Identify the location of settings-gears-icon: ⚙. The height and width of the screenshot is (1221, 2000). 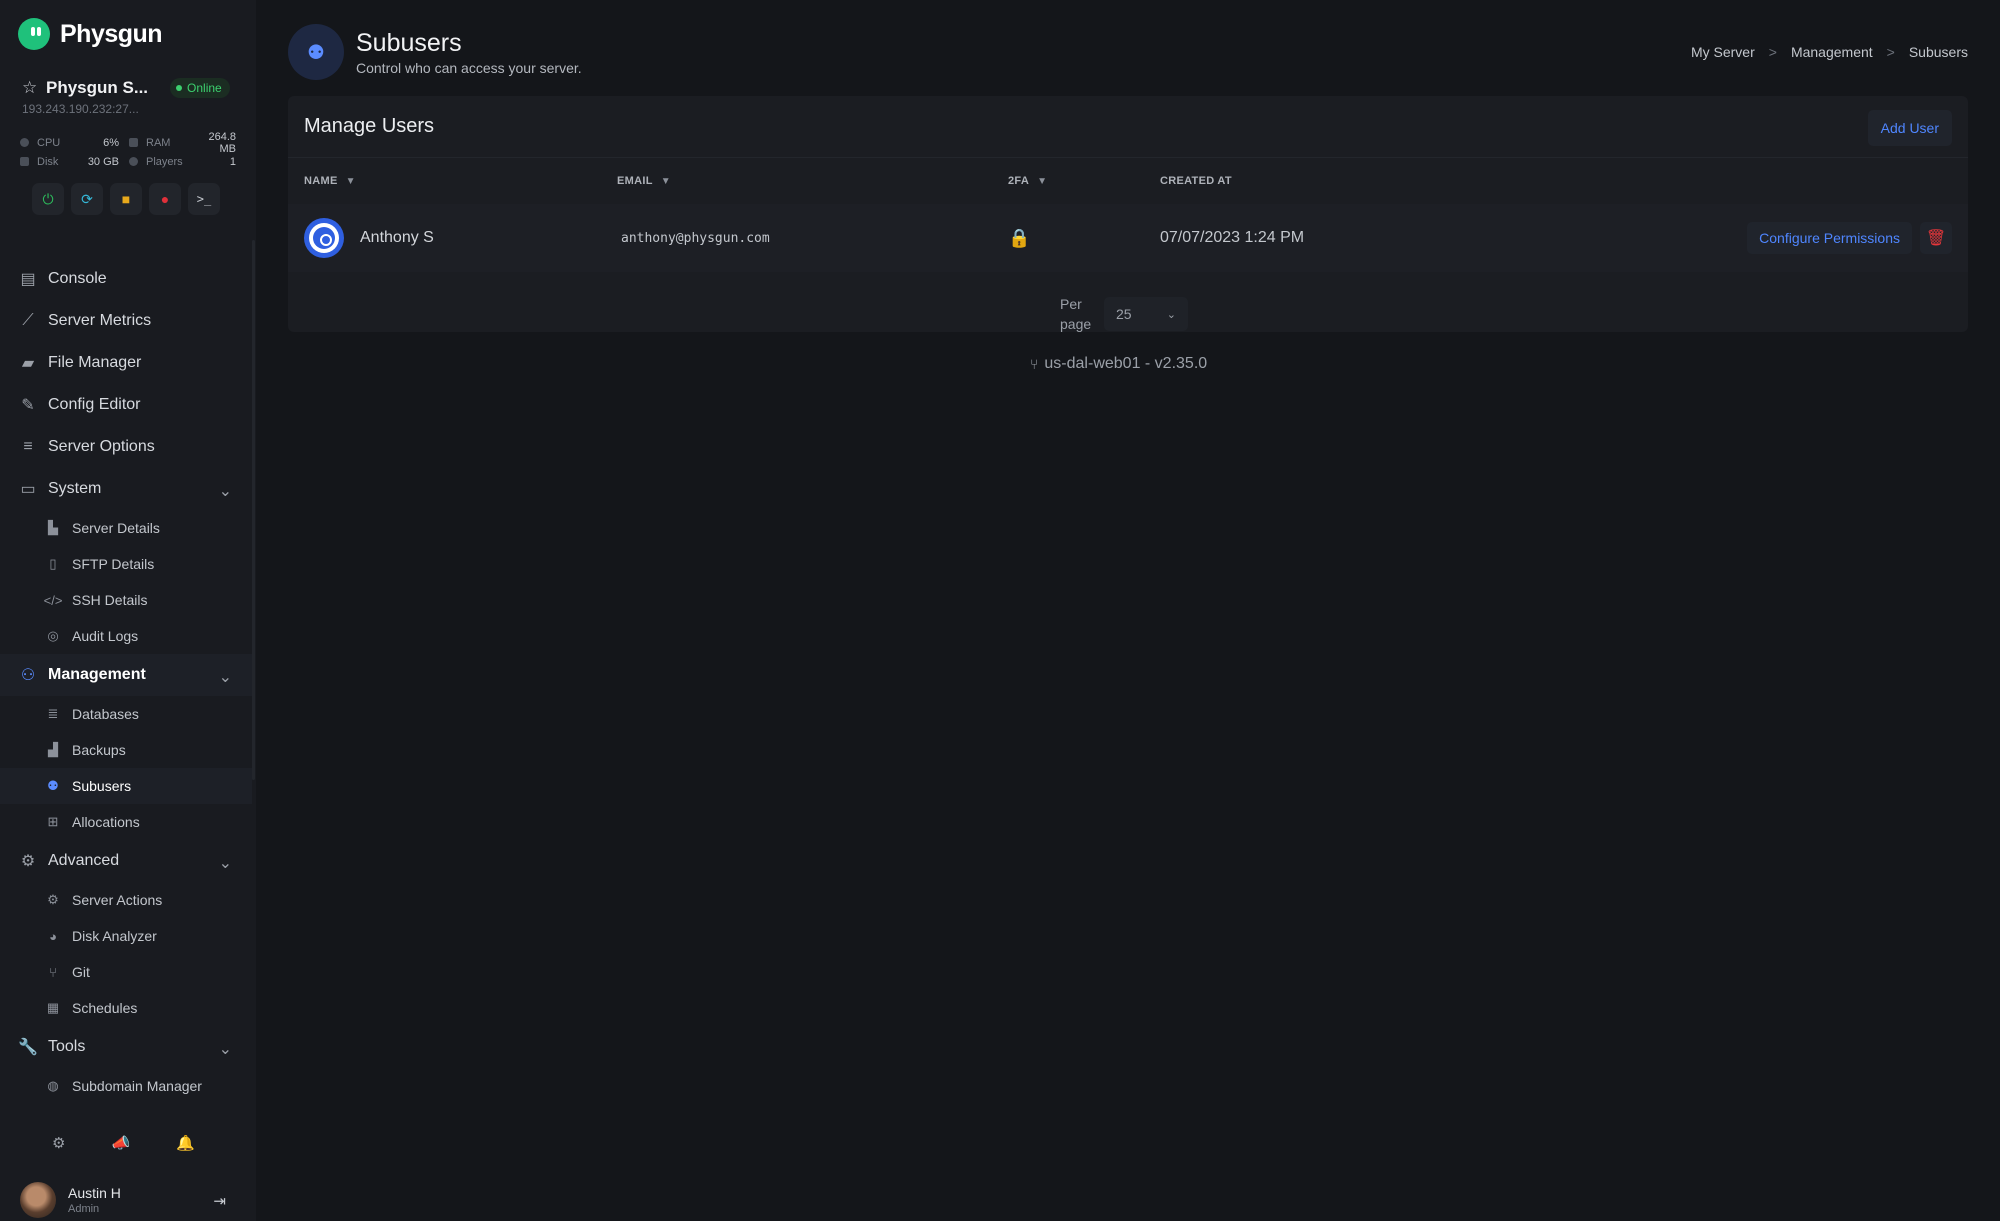
(58, 1143).